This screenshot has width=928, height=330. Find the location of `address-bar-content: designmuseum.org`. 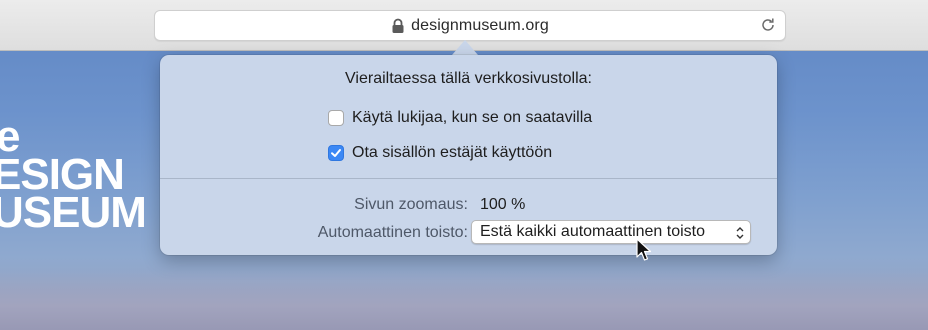

address-bar-content: designmuseum.org is located at coordinates (470, 25).